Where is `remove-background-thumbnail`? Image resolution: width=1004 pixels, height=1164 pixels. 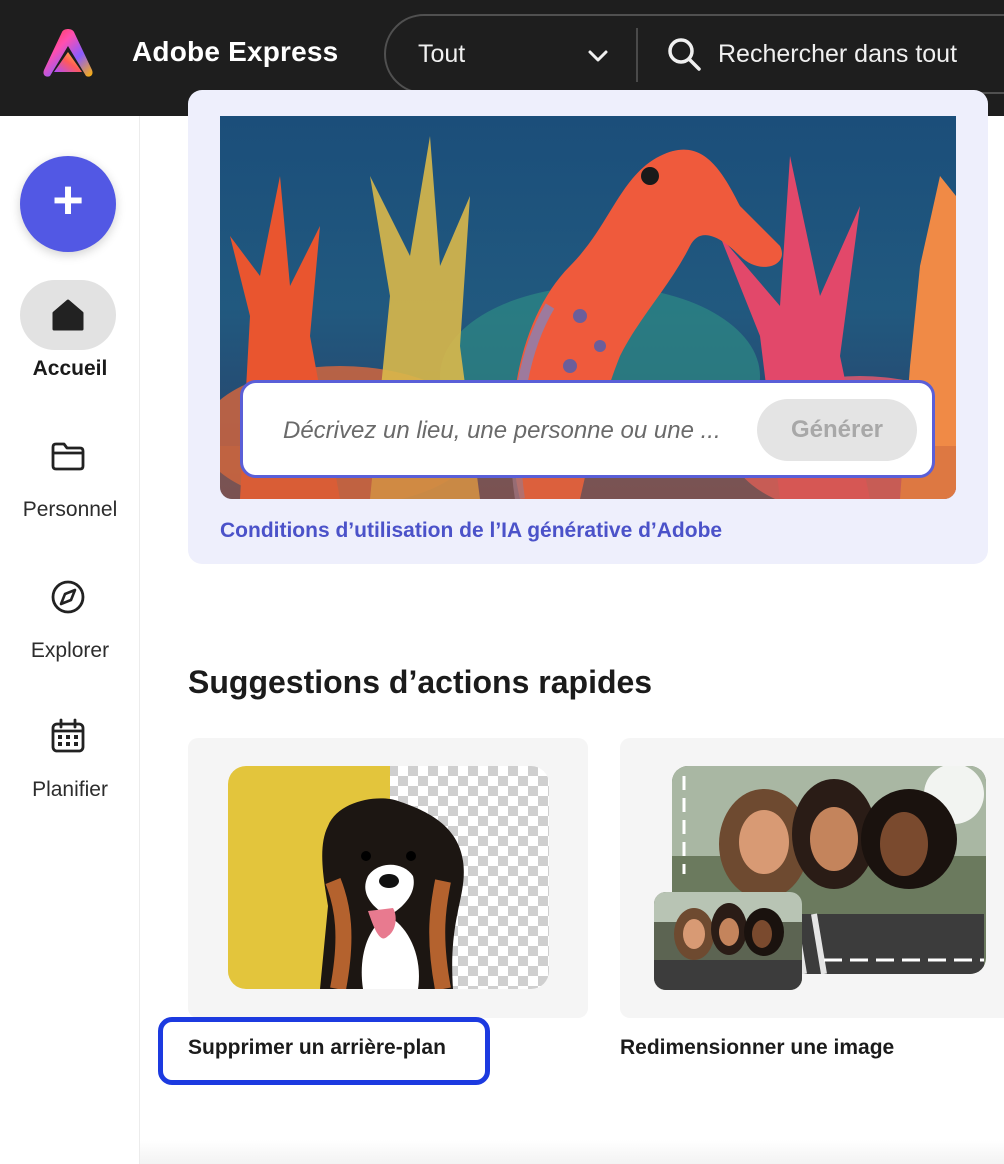 remove-background-thumbnail is located at coordinates (388, 877).